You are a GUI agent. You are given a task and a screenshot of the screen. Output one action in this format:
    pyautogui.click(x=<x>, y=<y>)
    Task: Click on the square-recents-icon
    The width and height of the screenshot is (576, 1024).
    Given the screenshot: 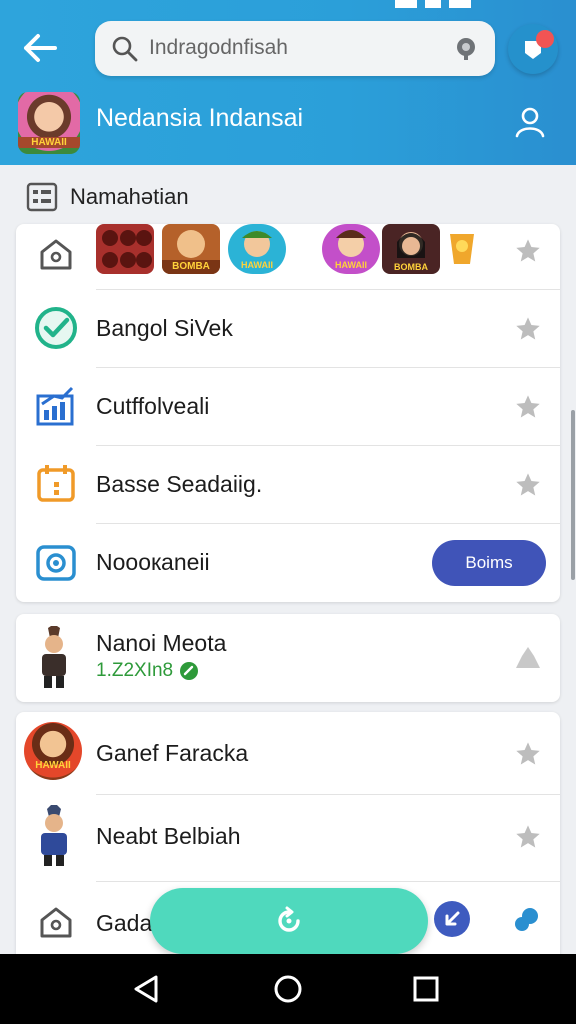 What is the action you would take?
    pyautogui.click(x=426, y=989)
    